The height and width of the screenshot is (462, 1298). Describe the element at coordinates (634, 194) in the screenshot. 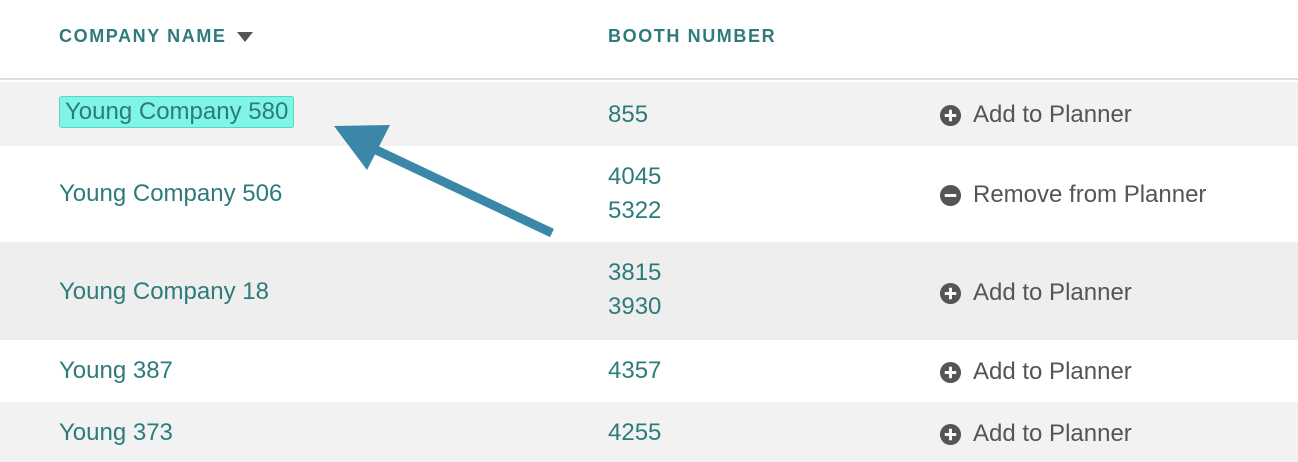

I see `booth-number-cell: 4045 5322` at that location.